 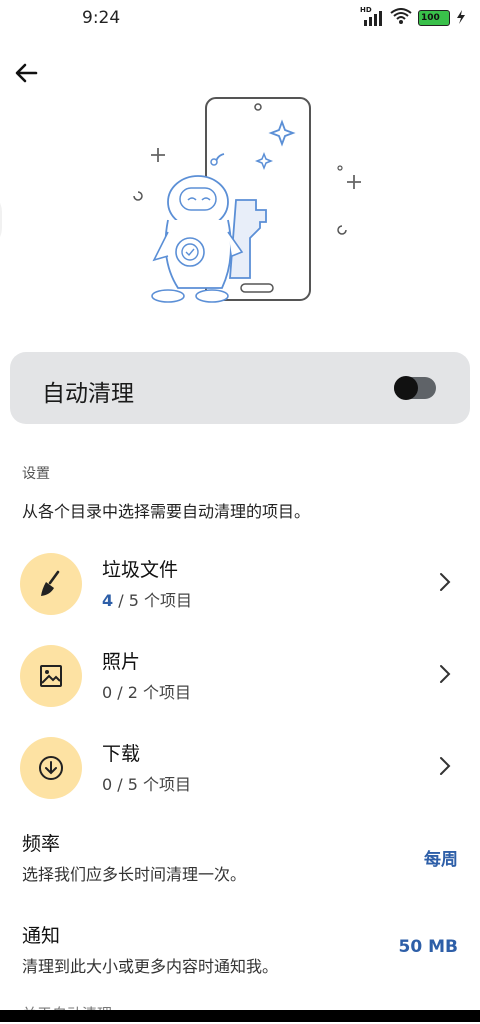 I want to click on selected-count: 4, so click(x=108, y=600).